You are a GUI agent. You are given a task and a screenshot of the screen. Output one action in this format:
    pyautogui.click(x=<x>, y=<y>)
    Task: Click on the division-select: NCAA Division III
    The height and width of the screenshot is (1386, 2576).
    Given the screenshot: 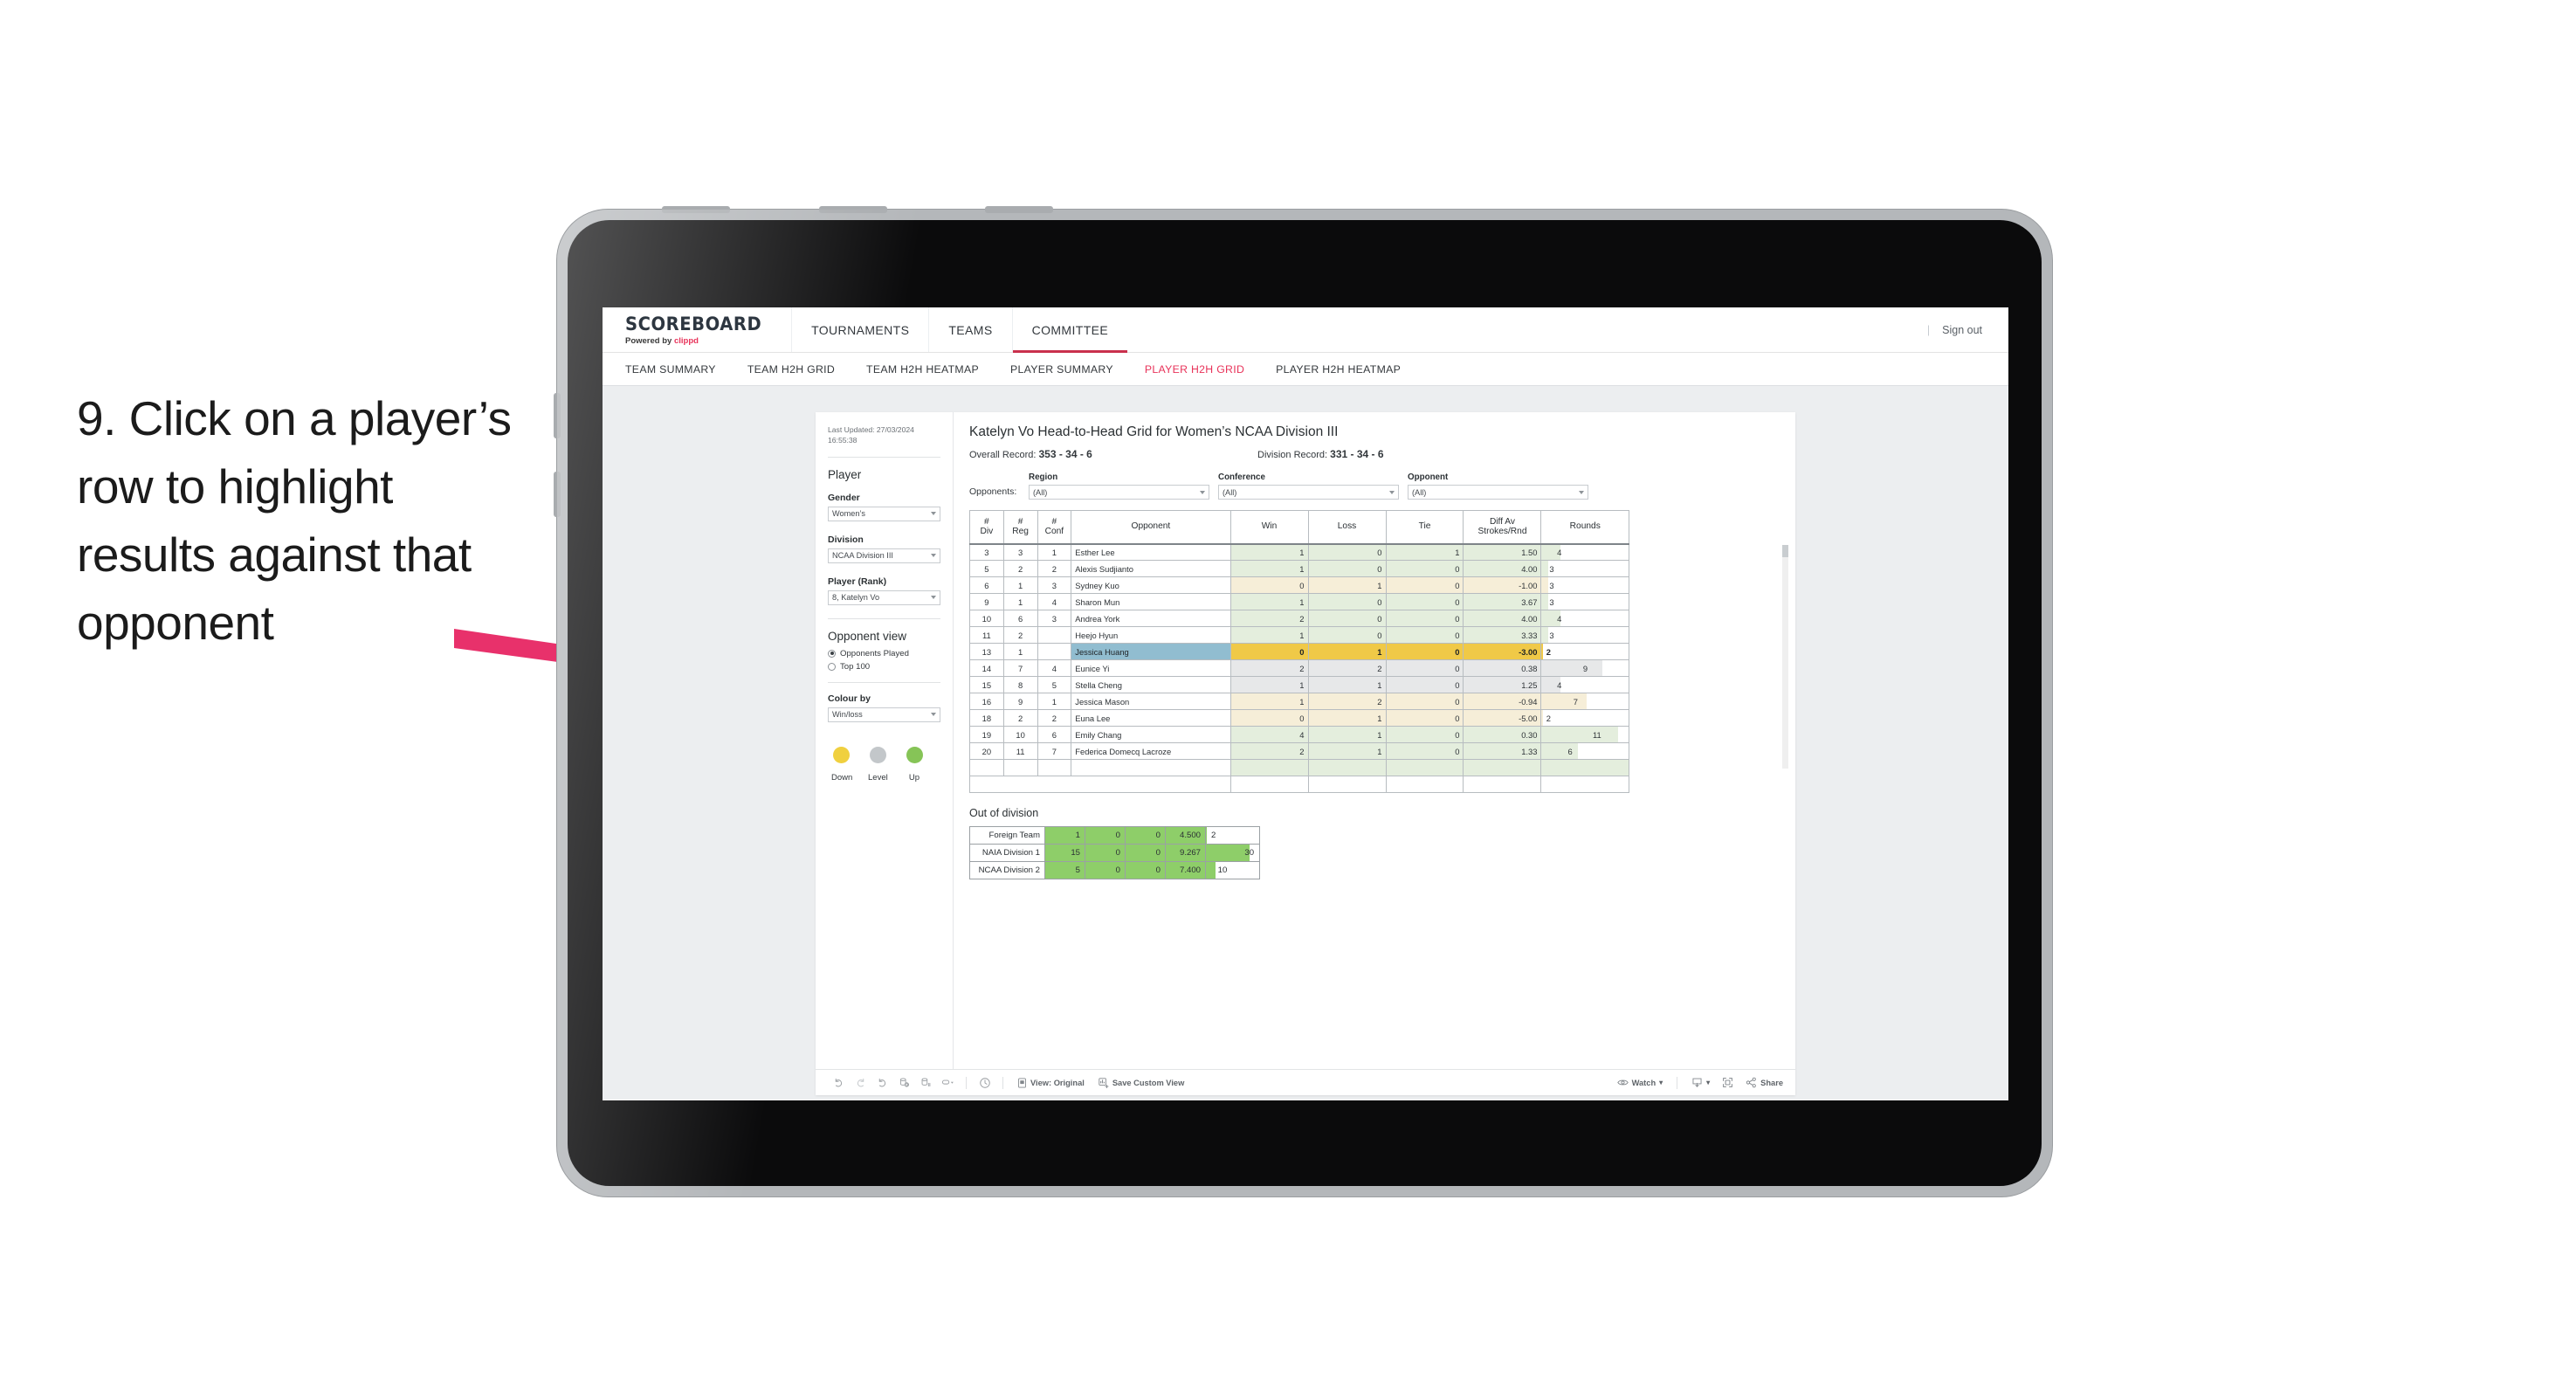 What is the action you would take?
    pyautogui.click(x=884, y=555)
    